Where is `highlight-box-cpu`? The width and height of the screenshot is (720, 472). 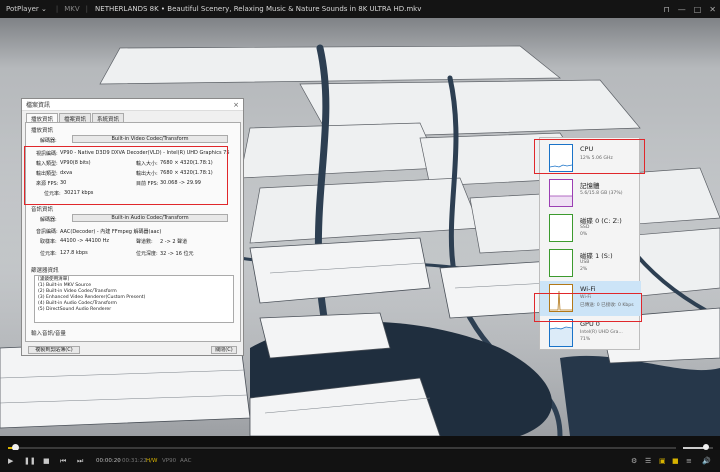 highlight-box-cpu is located at coordinates (589, 156).